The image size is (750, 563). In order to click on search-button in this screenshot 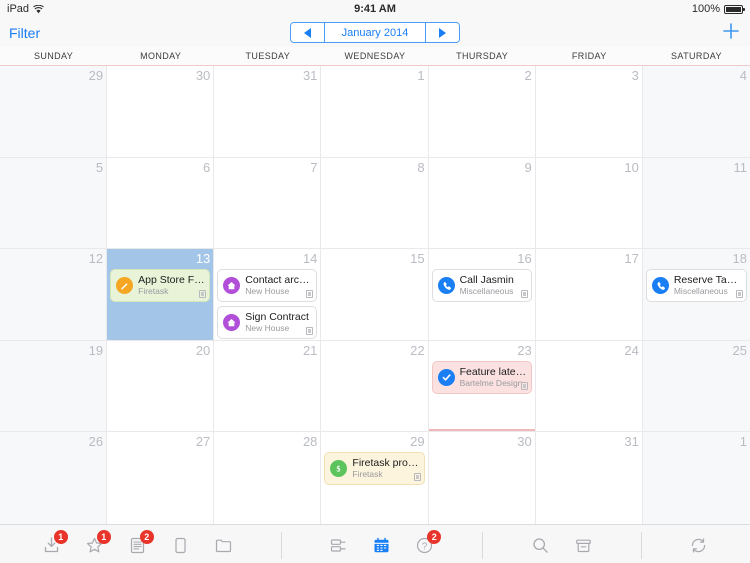, I will do `click(540, 544)`.